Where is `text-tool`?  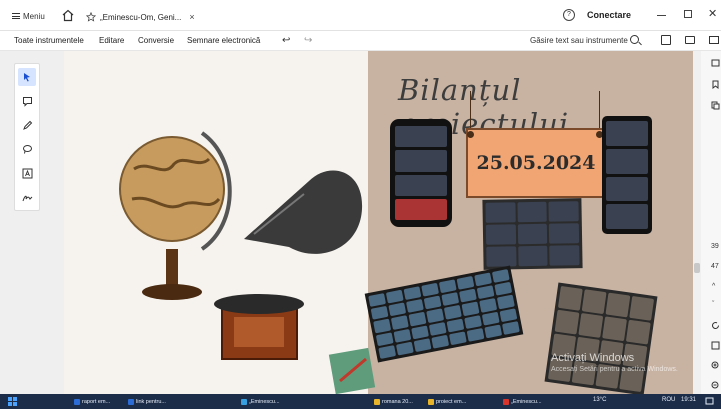
text-tool is located at coordinates (27, 173).